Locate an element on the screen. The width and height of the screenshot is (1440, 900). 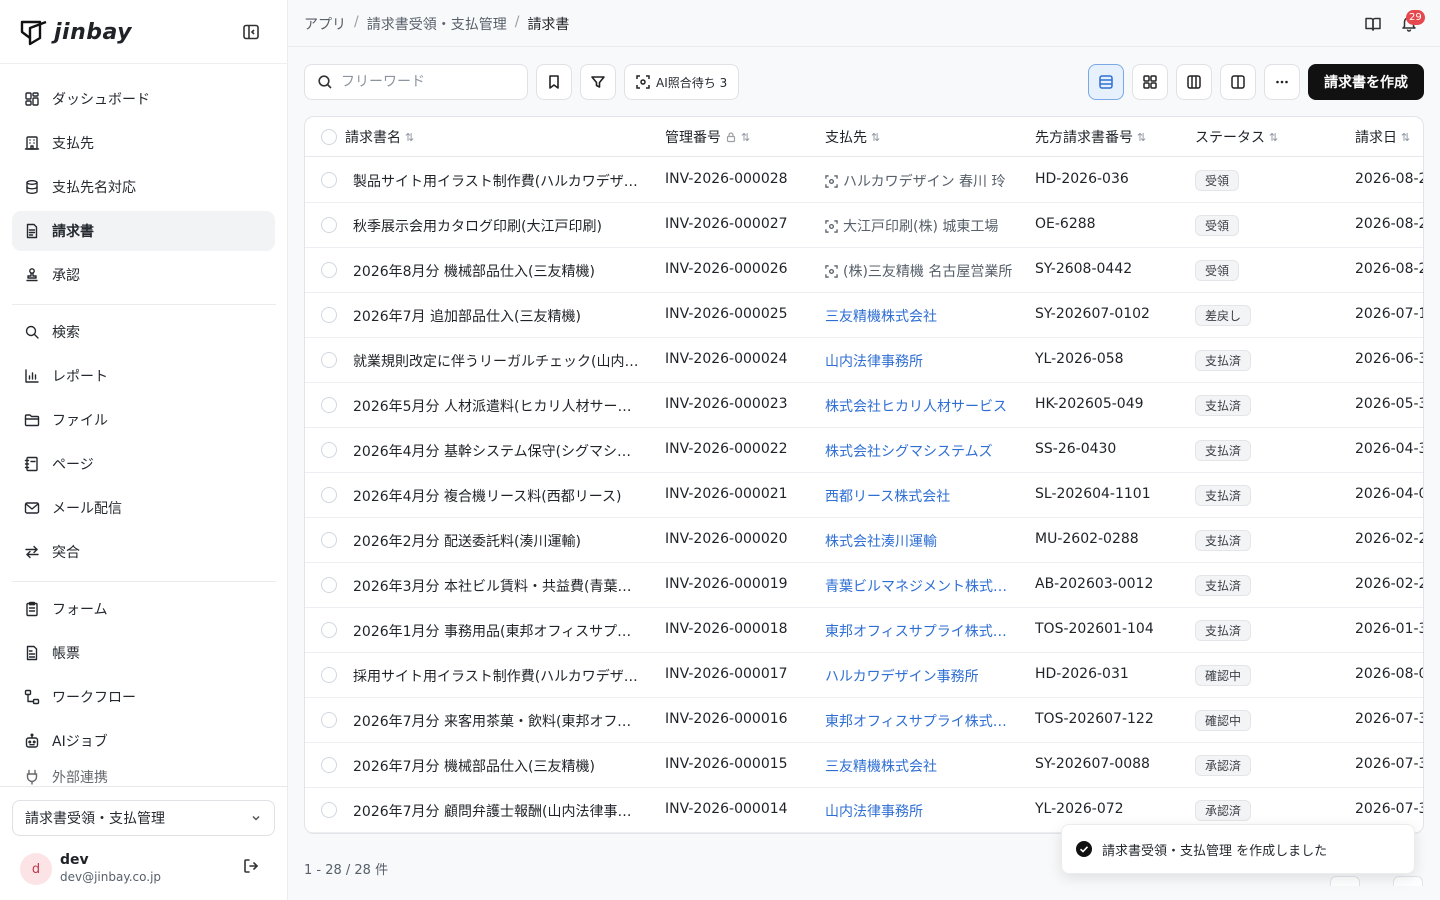
search-box is located at coordinates (416, 82).